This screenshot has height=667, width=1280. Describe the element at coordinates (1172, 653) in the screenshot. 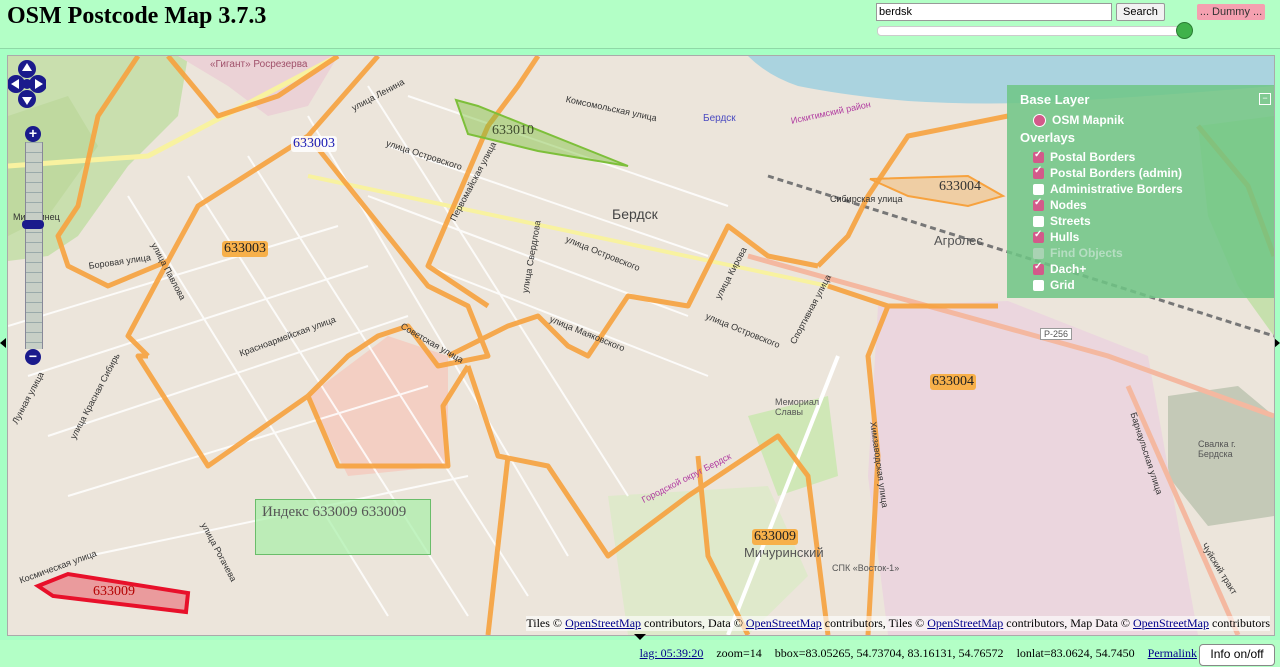

I see `permalink-link: Permalink` at that location.